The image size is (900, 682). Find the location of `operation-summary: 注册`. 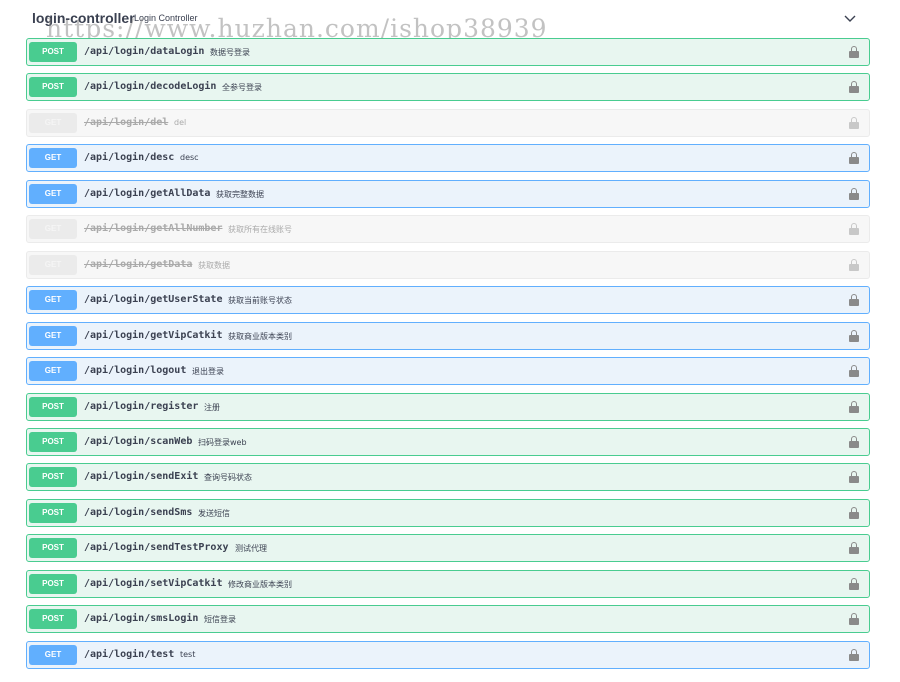

operation-summary: 注册 is located at coordinates (212, 407).